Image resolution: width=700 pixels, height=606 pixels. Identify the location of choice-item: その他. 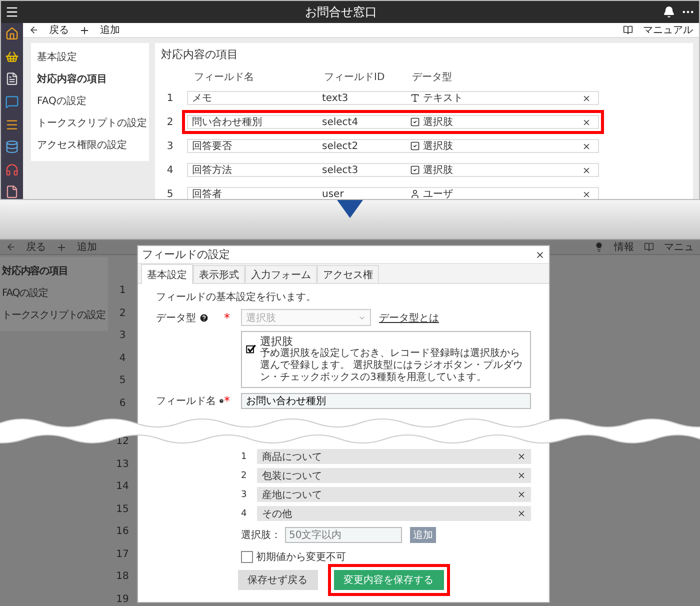
(394, 513).